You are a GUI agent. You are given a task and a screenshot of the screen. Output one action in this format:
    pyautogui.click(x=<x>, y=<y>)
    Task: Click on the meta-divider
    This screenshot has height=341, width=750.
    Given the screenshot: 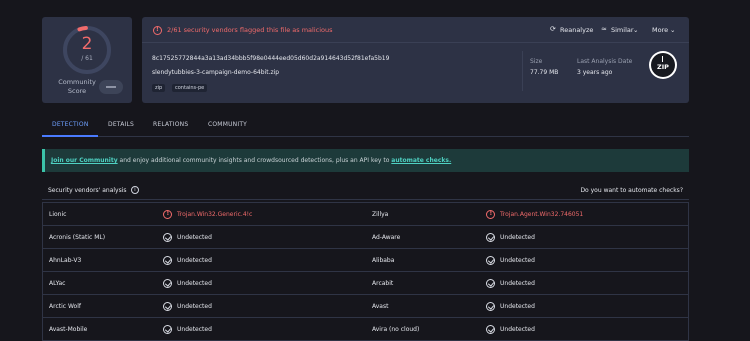 What is the action you would take?
    pyautogui.click(x=522, y=71)
    